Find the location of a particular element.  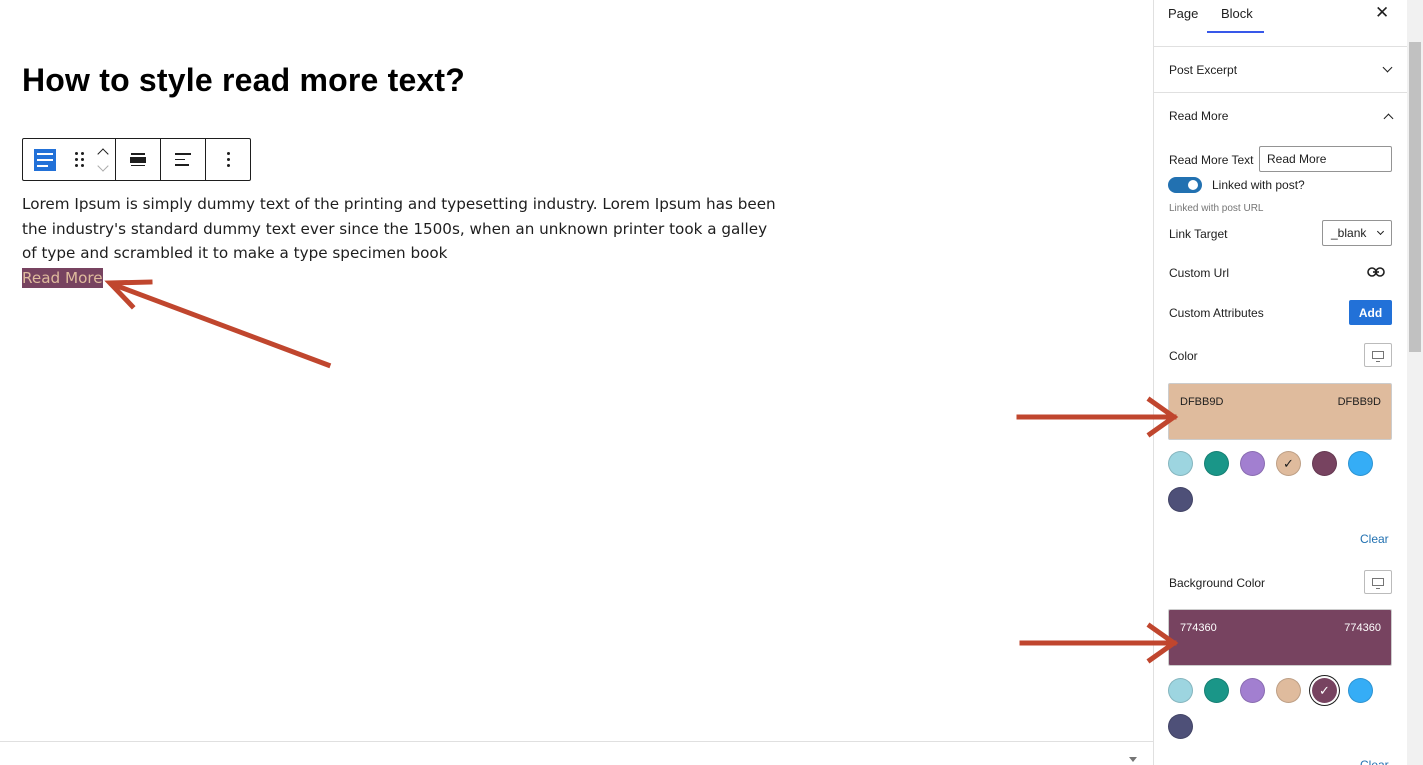

bg-color-hex-right: 774360 is located at coordinates (1362, 628).